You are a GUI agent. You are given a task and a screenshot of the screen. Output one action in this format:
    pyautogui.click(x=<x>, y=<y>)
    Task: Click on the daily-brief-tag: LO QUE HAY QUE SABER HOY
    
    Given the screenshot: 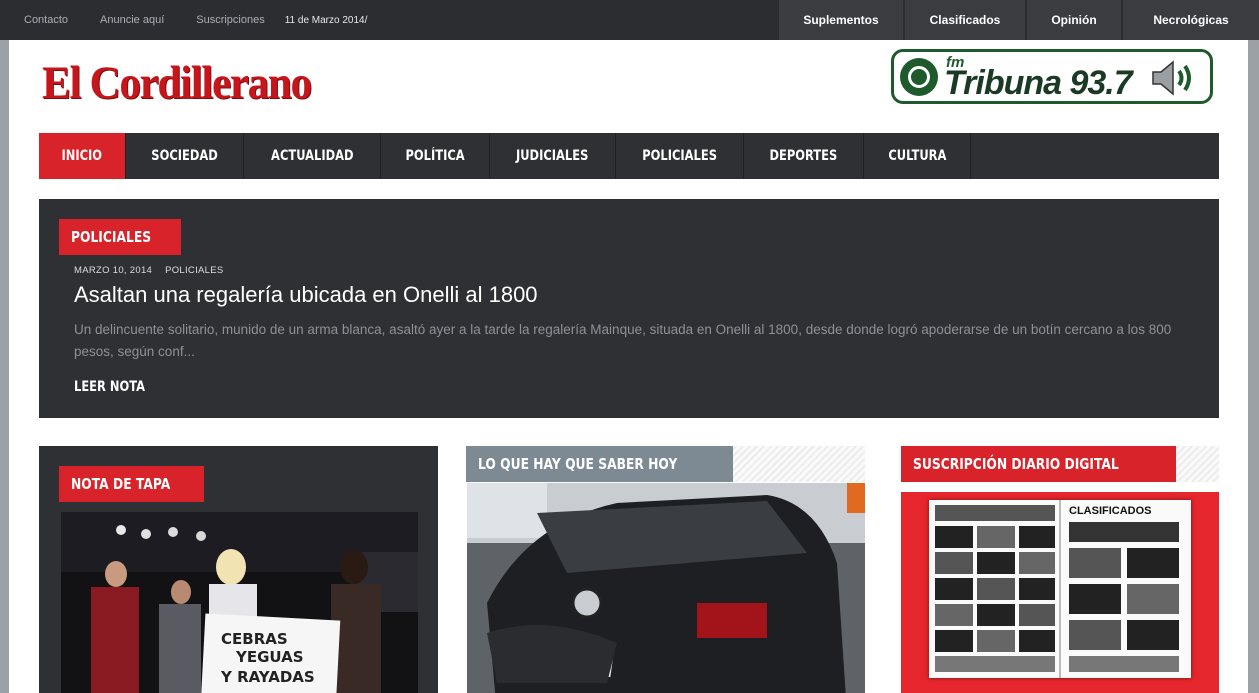 What is the action you would take?
    pyautogui.click(x=600, y=464)
    